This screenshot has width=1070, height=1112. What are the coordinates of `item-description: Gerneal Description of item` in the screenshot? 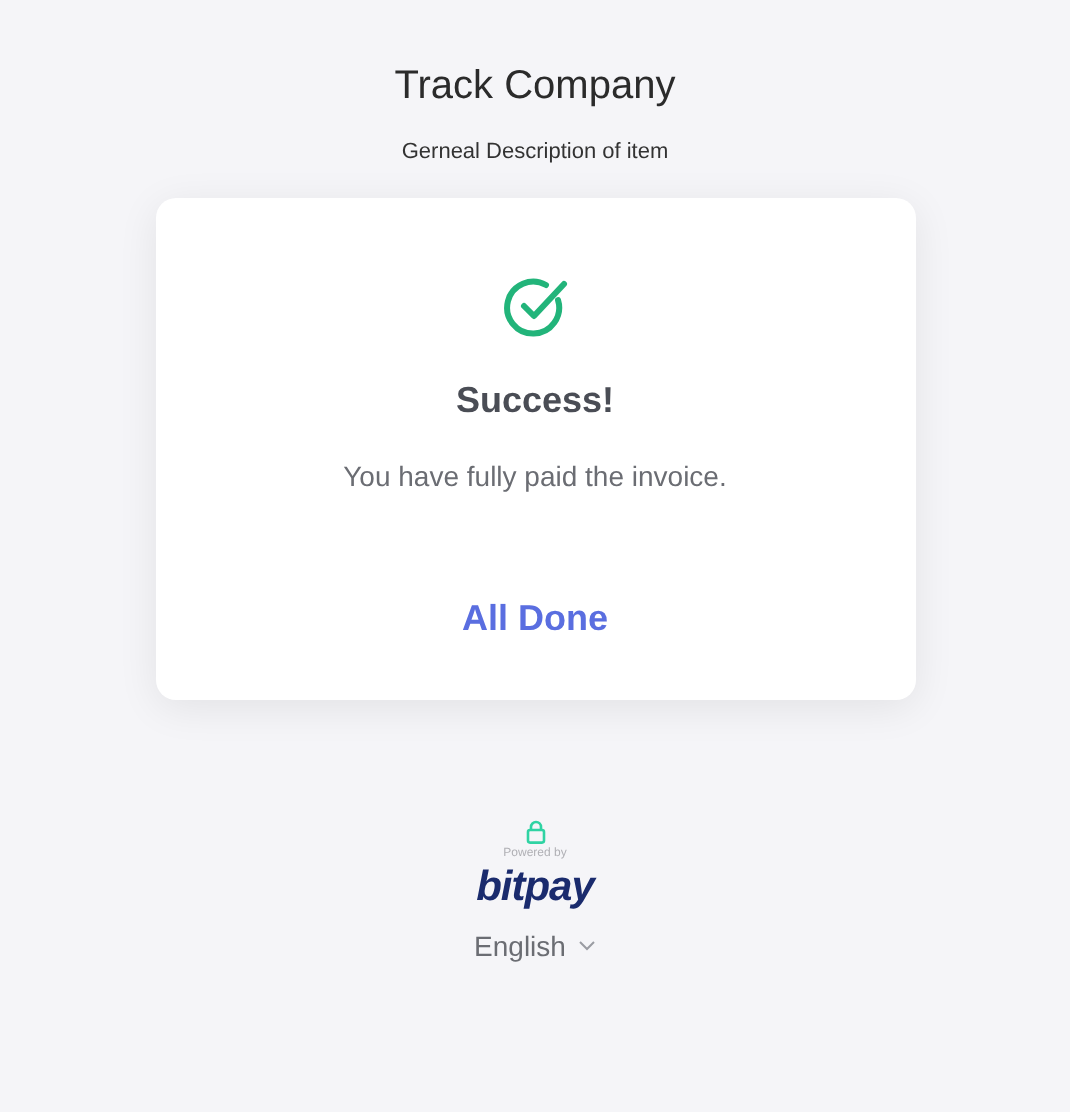 It's located at (535, 152).